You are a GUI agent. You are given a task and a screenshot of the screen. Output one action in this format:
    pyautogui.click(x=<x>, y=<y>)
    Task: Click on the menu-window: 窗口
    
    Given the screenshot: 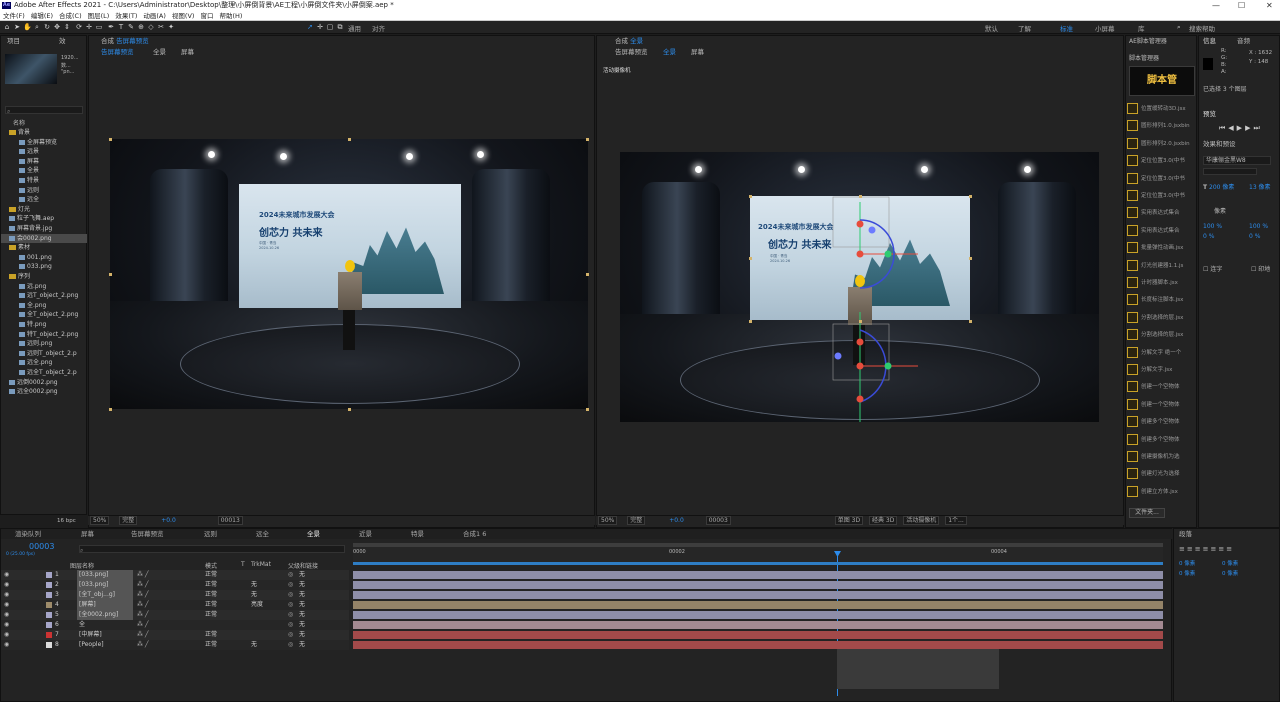 What is the action you would take?
    pyautogui.click(x=206, y=15)
    